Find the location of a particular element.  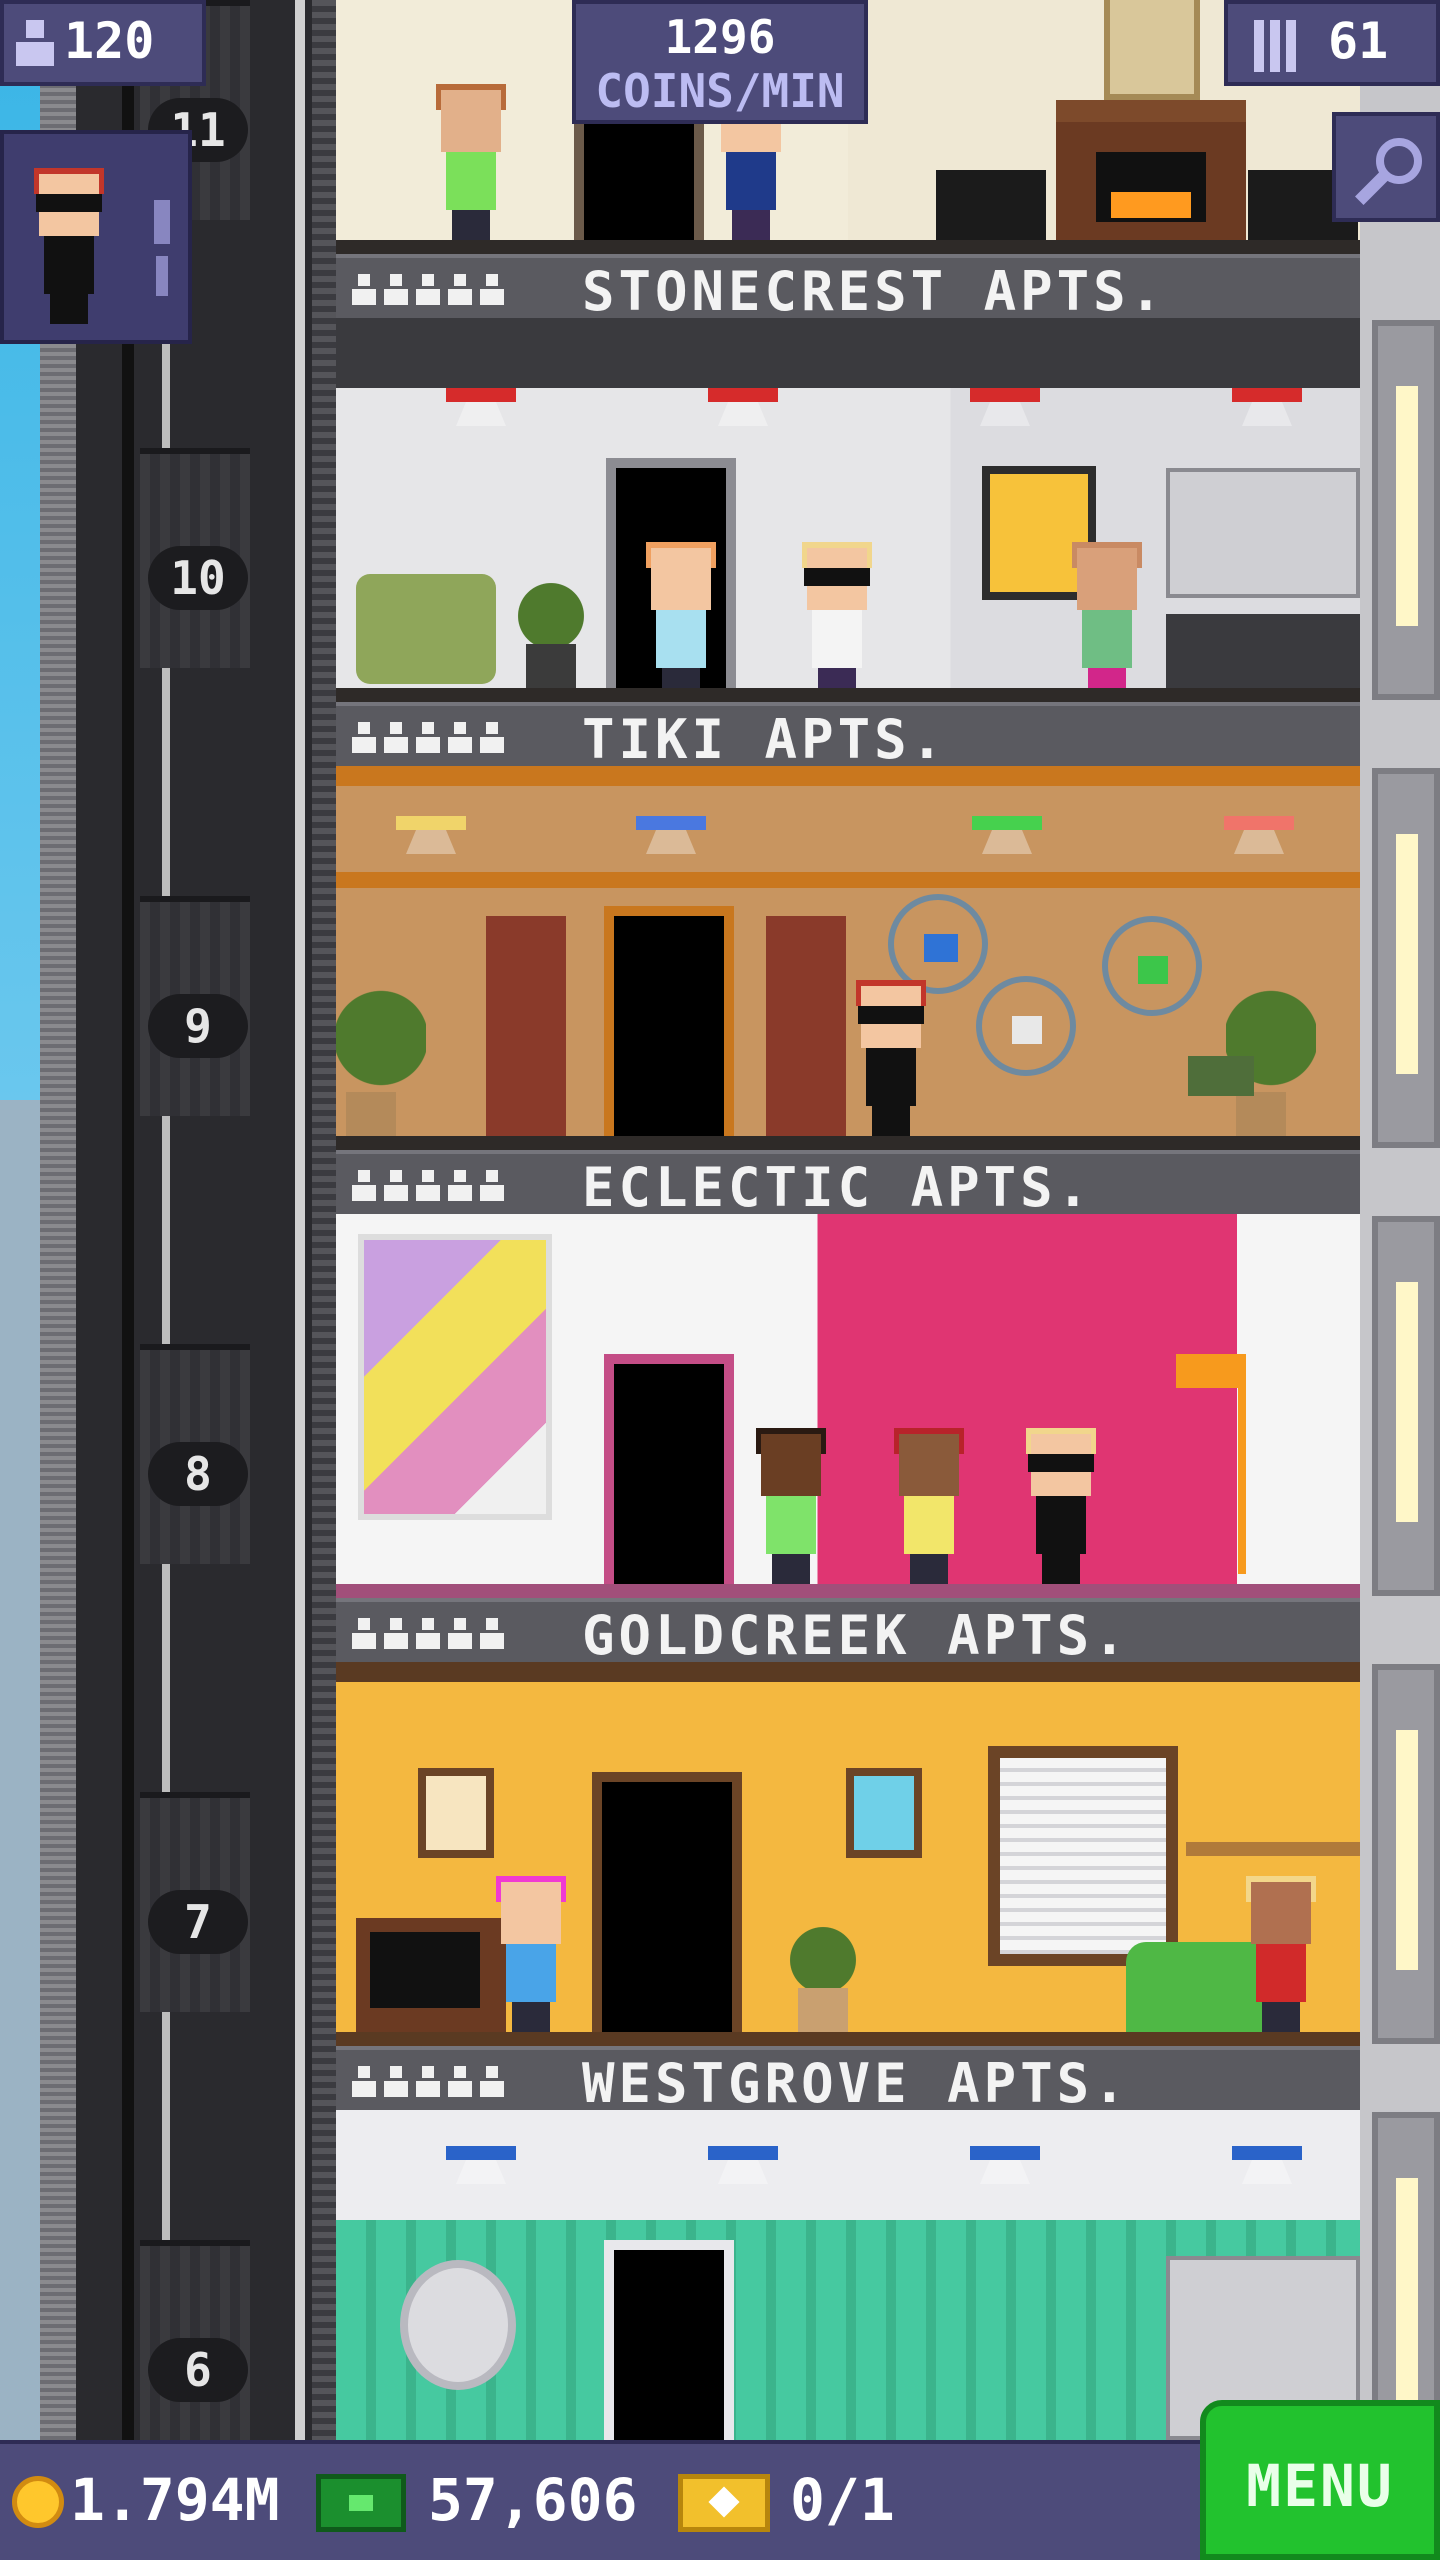

menu-button: MENU is located at coordinates (1320, 2480).